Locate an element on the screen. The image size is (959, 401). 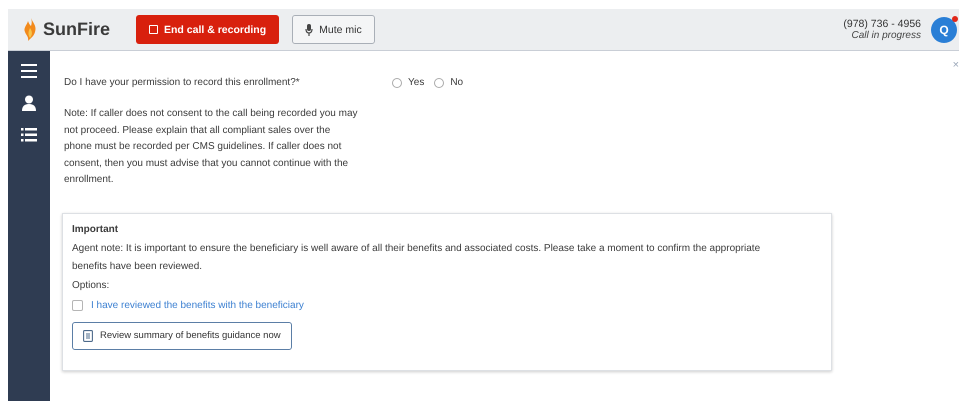
stop-icon is located at coordinates (153, 29).